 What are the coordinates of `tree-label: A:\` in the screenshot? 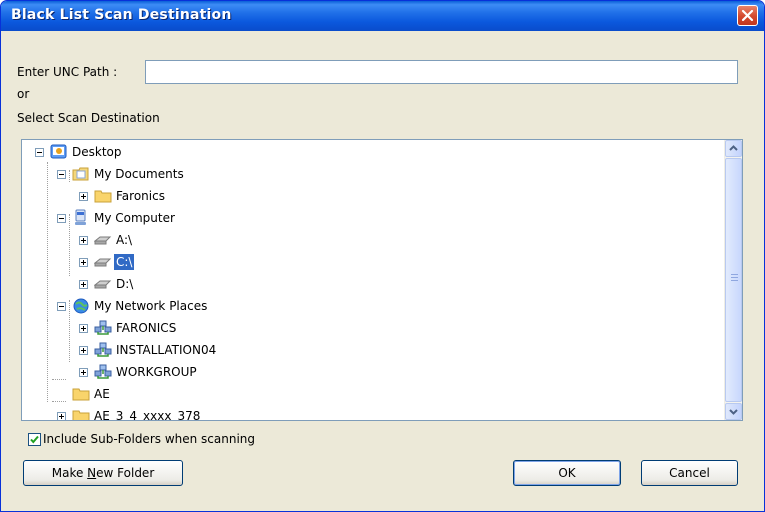 It's located at (124, 240).